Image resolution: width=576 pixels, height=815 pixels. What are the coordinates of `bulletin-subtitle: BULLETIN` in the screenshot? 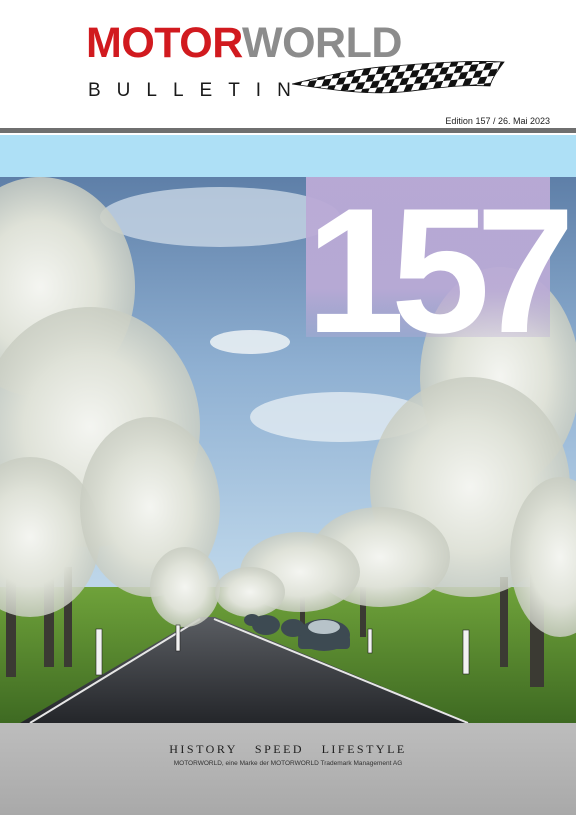 It's located at (197, 90).